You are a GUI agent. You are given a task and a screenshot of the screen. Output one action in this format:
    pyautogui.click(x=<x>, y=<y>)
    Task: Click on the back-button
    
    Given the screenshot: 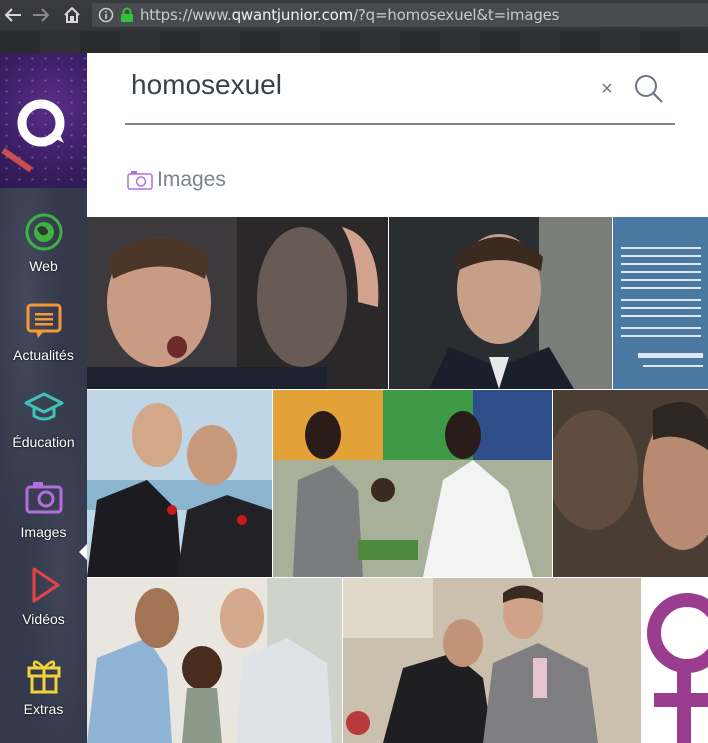 What is the action you would take?
    pyautogui.click(x=13, y=15)
    